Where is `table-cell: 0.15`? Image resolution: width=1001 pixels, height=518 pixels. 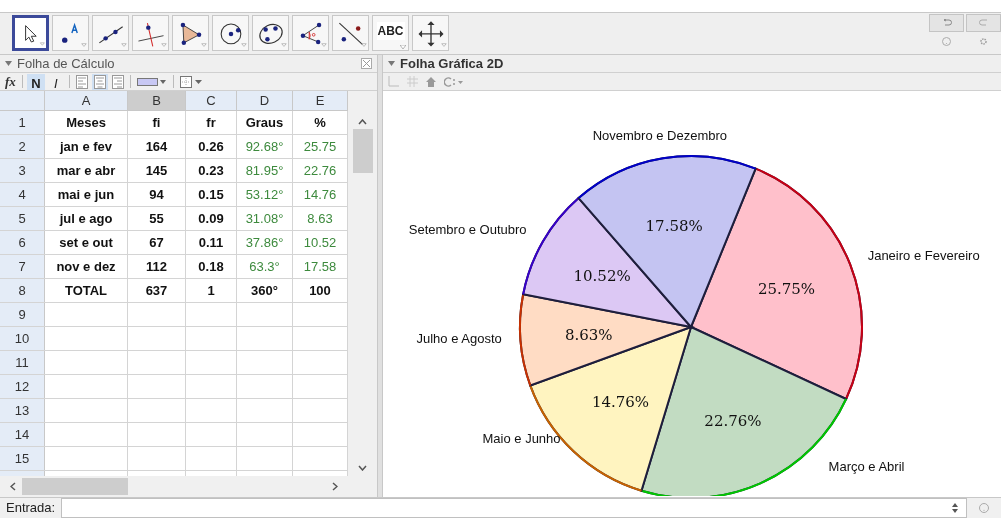
table-cell: 0.15 is located at coordinates (211, 194).